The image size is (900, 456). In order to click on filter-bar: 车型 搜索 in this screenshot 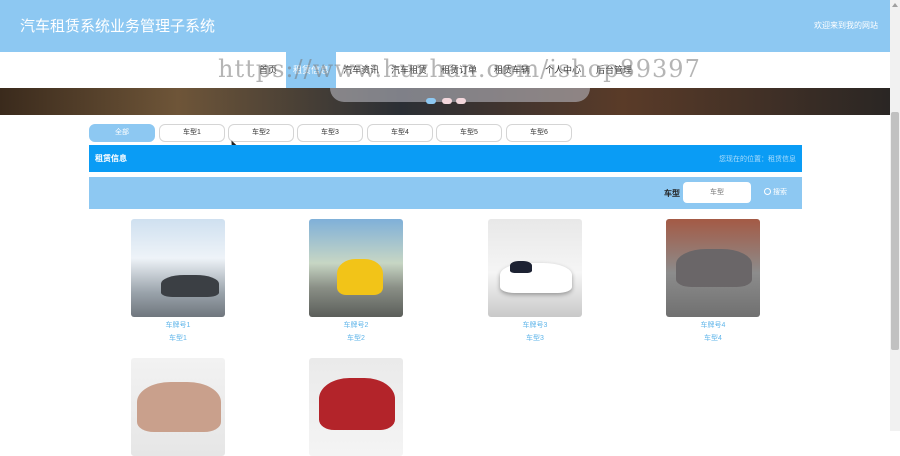, I will do `click(445, 193)`.